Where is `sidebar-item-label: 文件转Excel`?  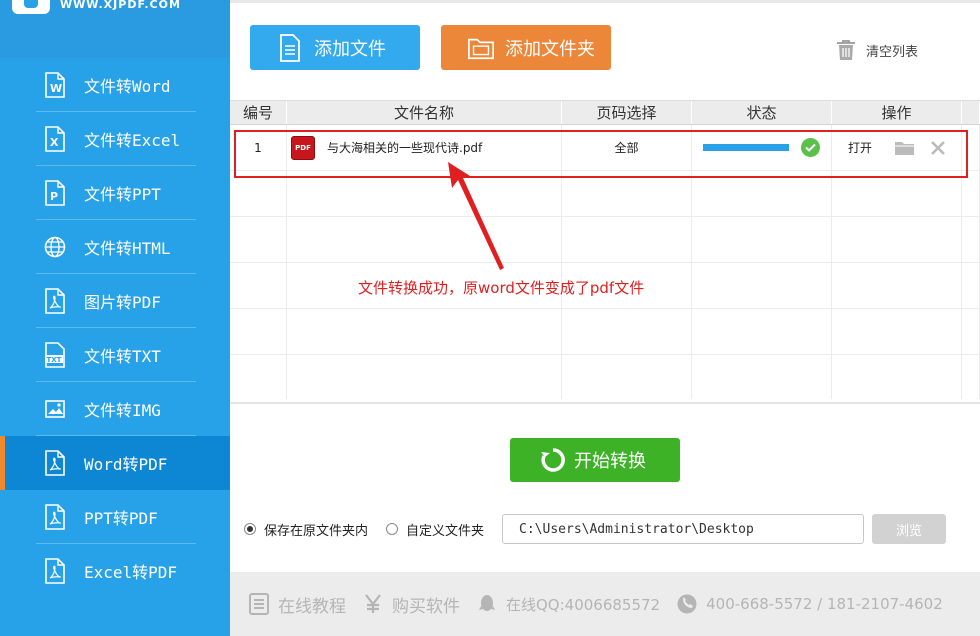 sidebar-item-label: 文件转Excel is located at coordinates (132, 140).